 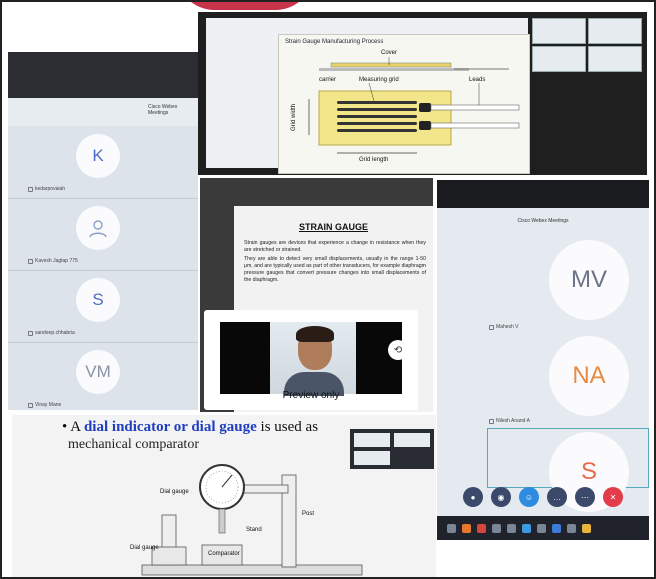 I want to click on avatar-initials: S, so click(x=98, y=299).